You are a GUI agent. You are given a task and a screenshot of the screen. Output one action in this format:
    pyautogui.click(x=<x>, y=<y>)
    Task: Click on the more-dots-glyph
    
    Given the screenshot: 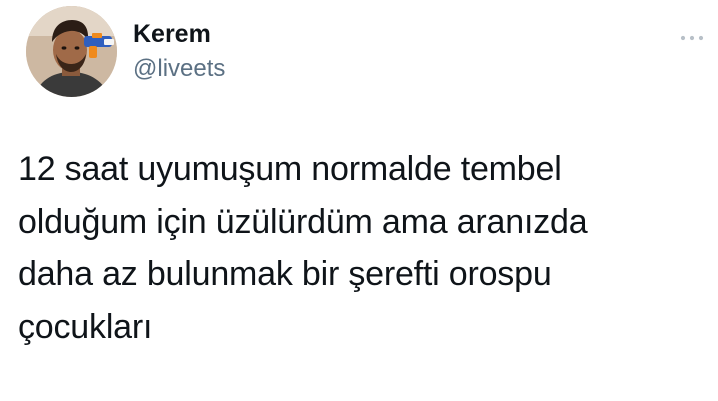 What is the action you would take?
    pyautogui.click(x=692, y=38)
    